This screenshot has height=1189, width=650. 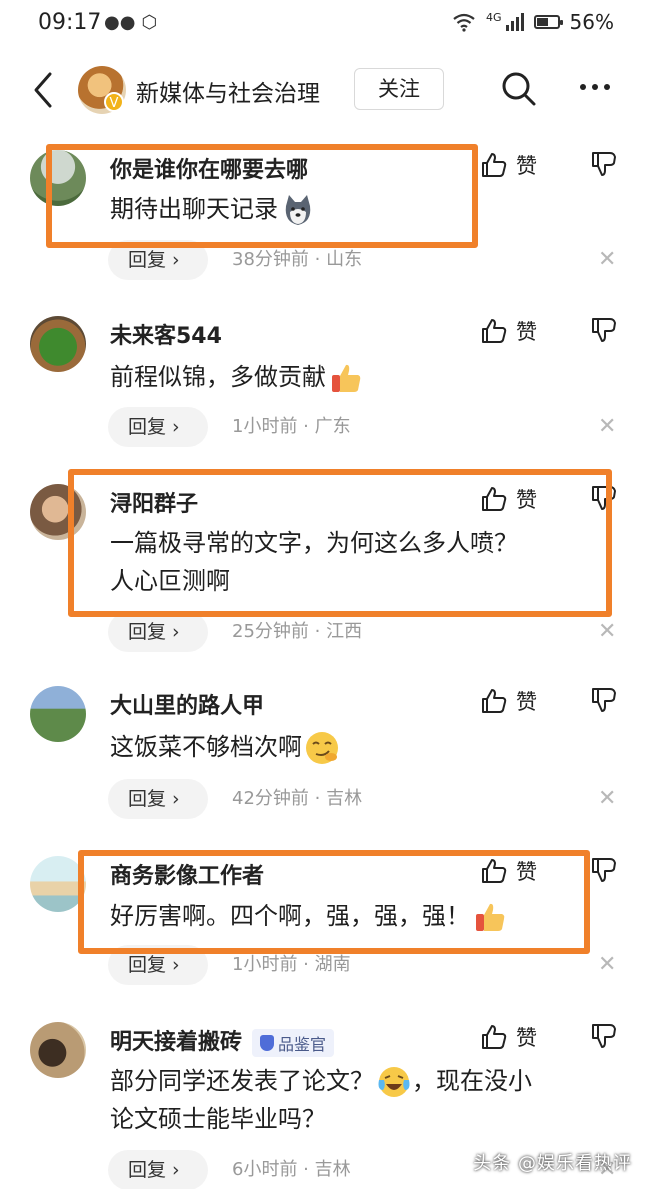 What do you see at coordinates (399, 89) in the screenshot?
I see `follow-button: 关注` at bounding box center [399, 89].